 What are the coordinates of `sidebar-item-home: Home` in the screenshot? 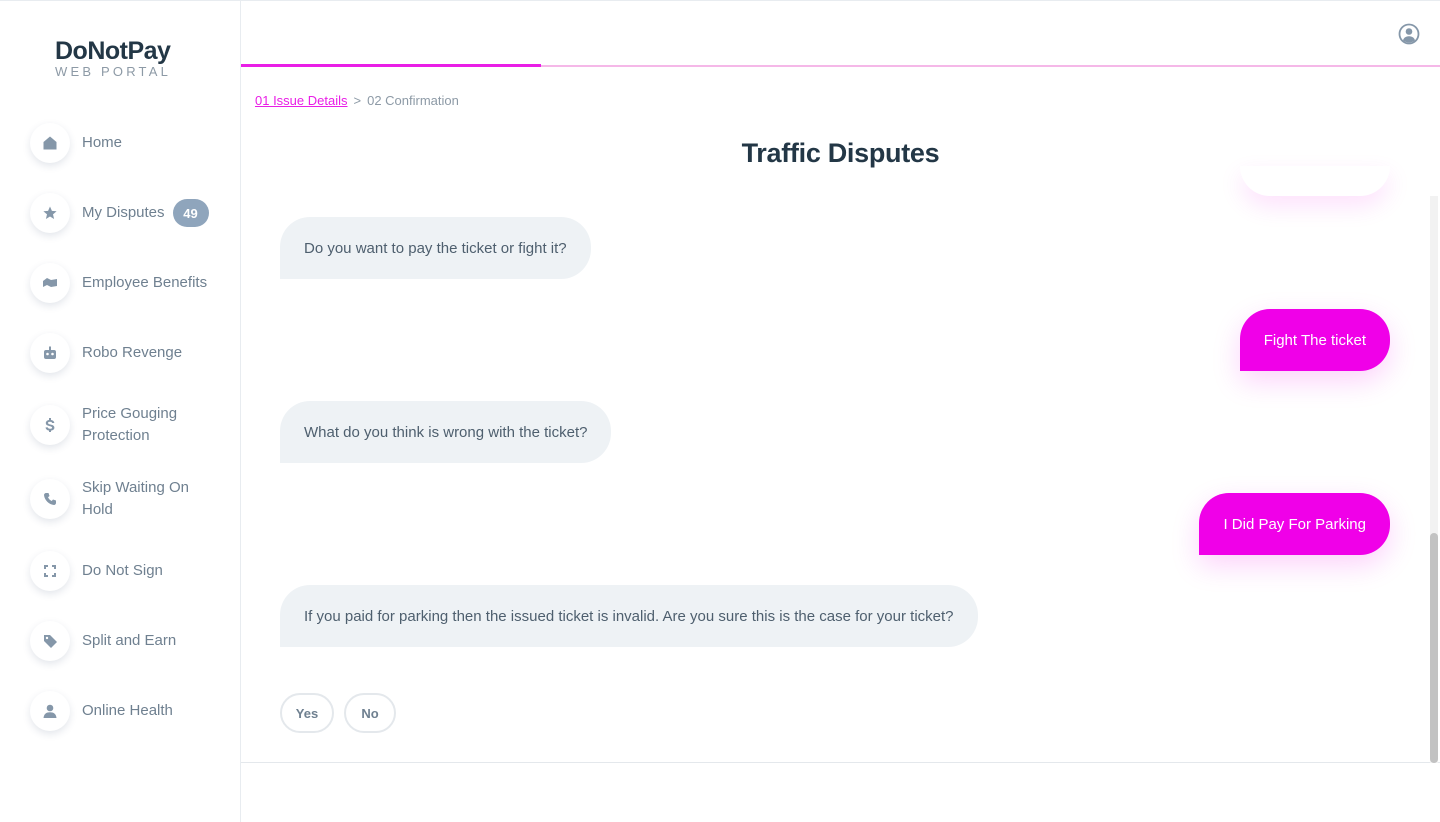 It's located at (76, 143).